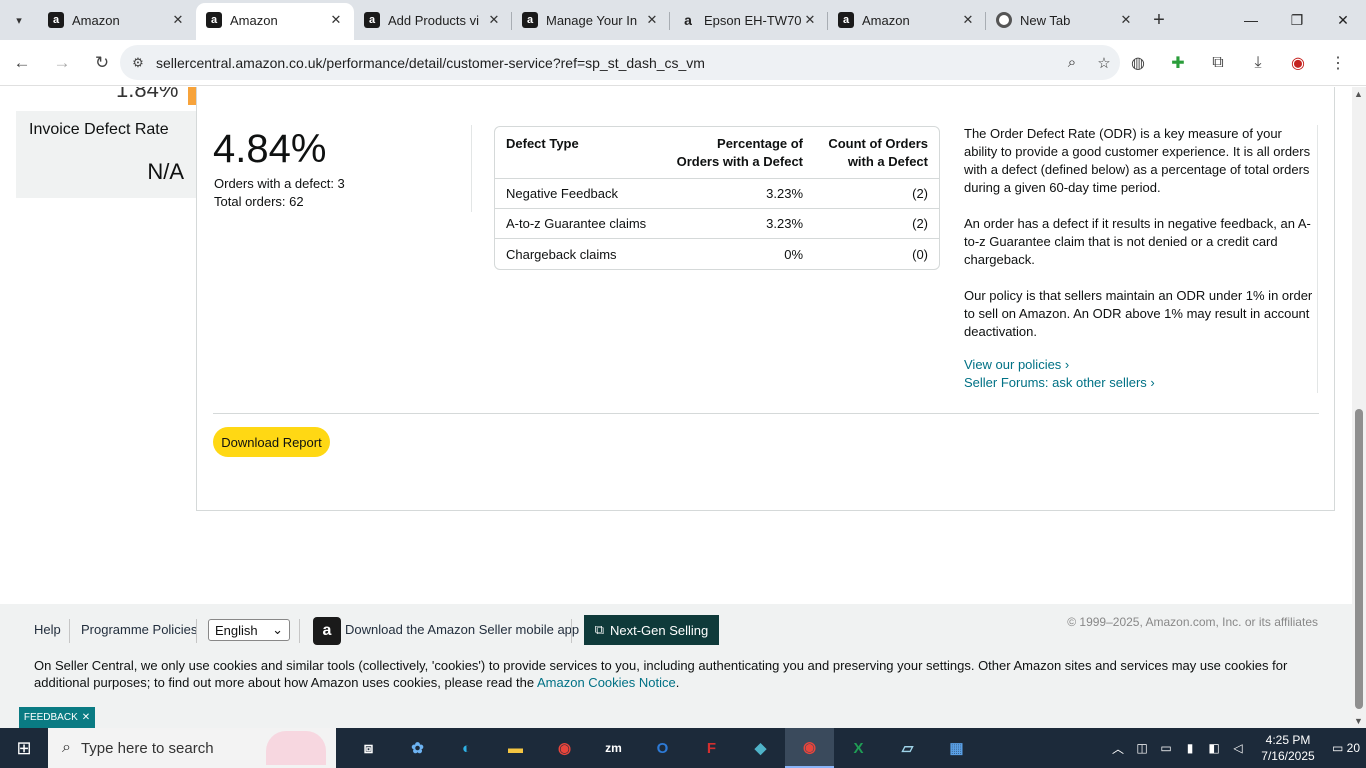 Image resolution: width=1366 pixels, height=768 pixels. I want to click on edge-icon: ◐, so click(466, 748).